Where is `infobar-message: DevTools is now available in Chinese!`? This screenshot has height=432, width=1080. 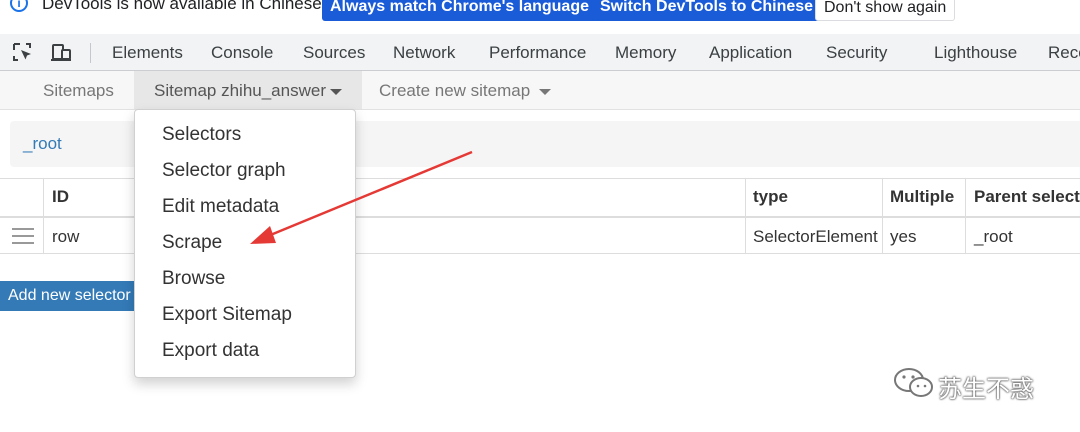 infobar-message: DevTools is now available in Chinese! is located at coordinates (184, 6).